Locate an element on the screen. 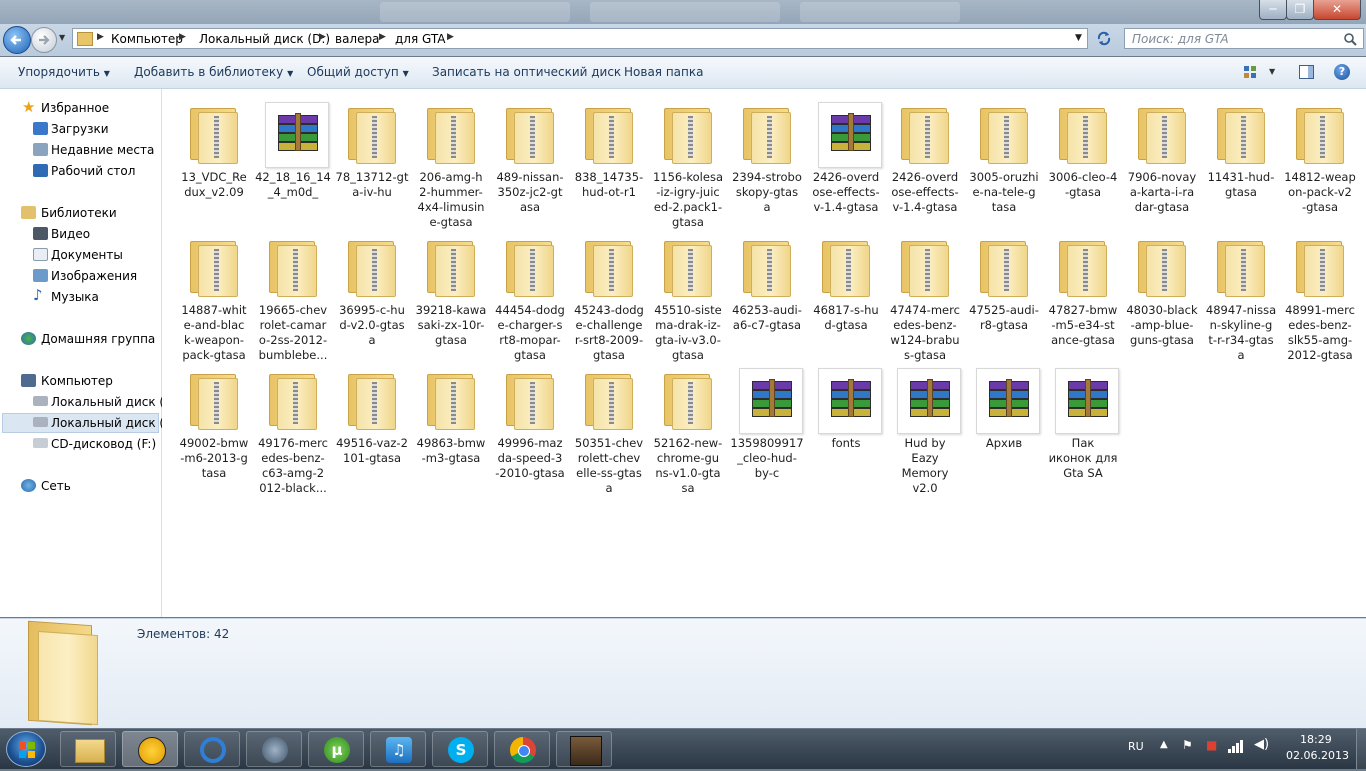  zip-folder-item: 1156-kolesa -iz-igry-juic ed-2.pack1- gtasa is located at coordinates (688, 162).